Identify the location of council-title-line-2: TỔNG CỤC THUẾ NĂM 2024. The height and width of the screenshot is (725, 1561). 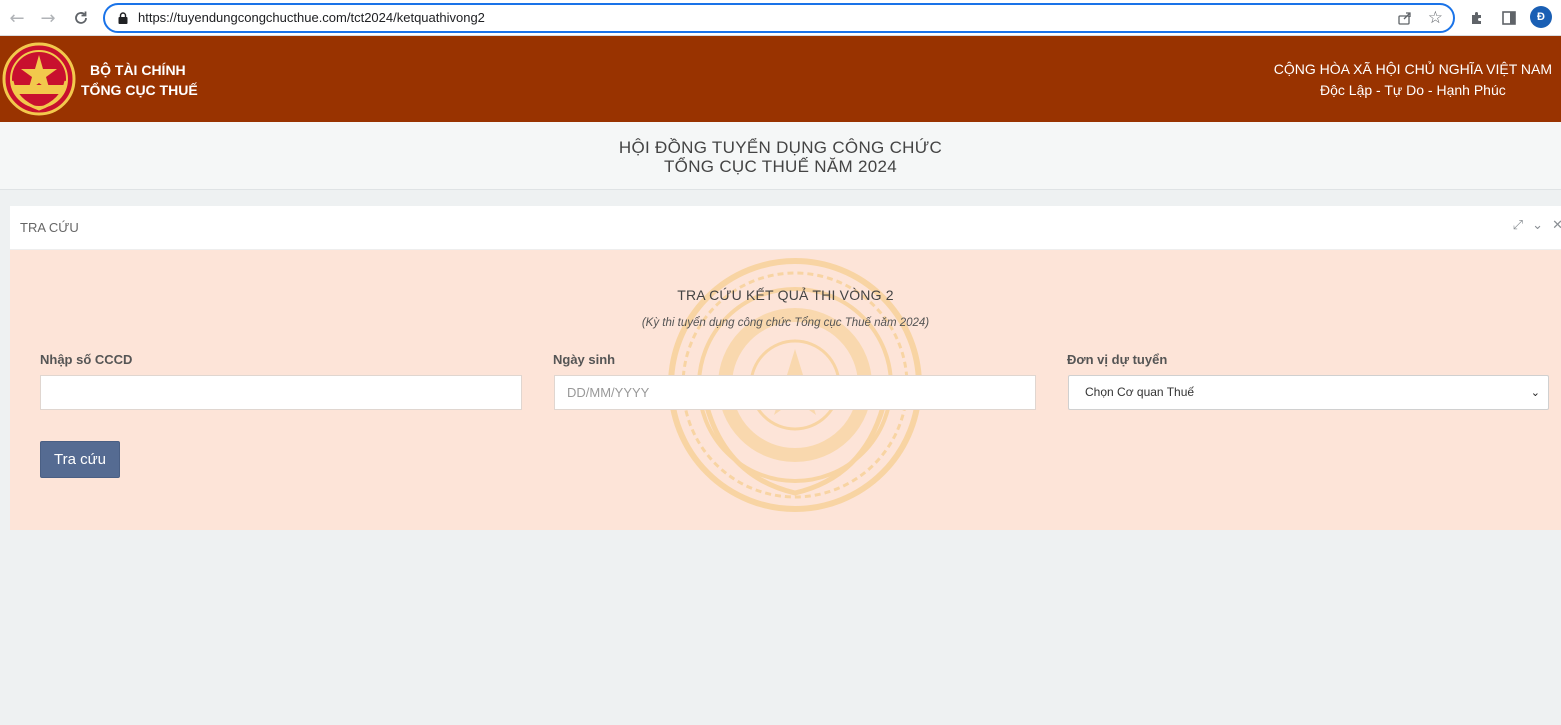
(780, 166).